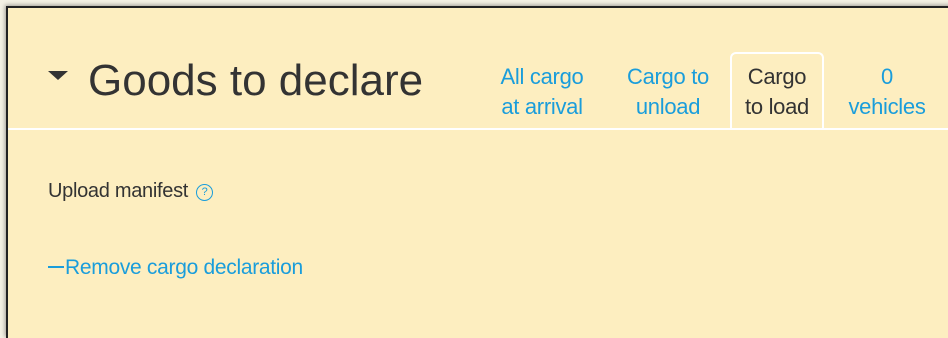 The image size is (948, 338). What do you see at coordinates (542, 106) in the screenshot?
I see `tab-label-line2: at arrival` at bounding box center [542, 106].